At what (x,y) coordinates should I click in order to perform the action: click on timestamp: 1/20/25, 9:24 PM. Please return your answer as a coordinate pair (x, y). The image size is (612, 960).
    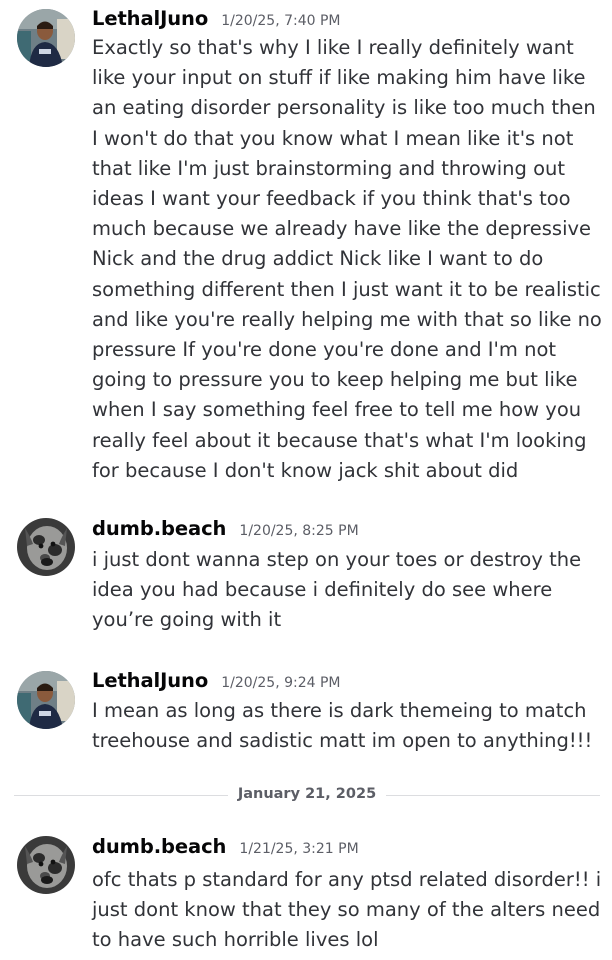
    Looking at the image, I should click on (281, 683).